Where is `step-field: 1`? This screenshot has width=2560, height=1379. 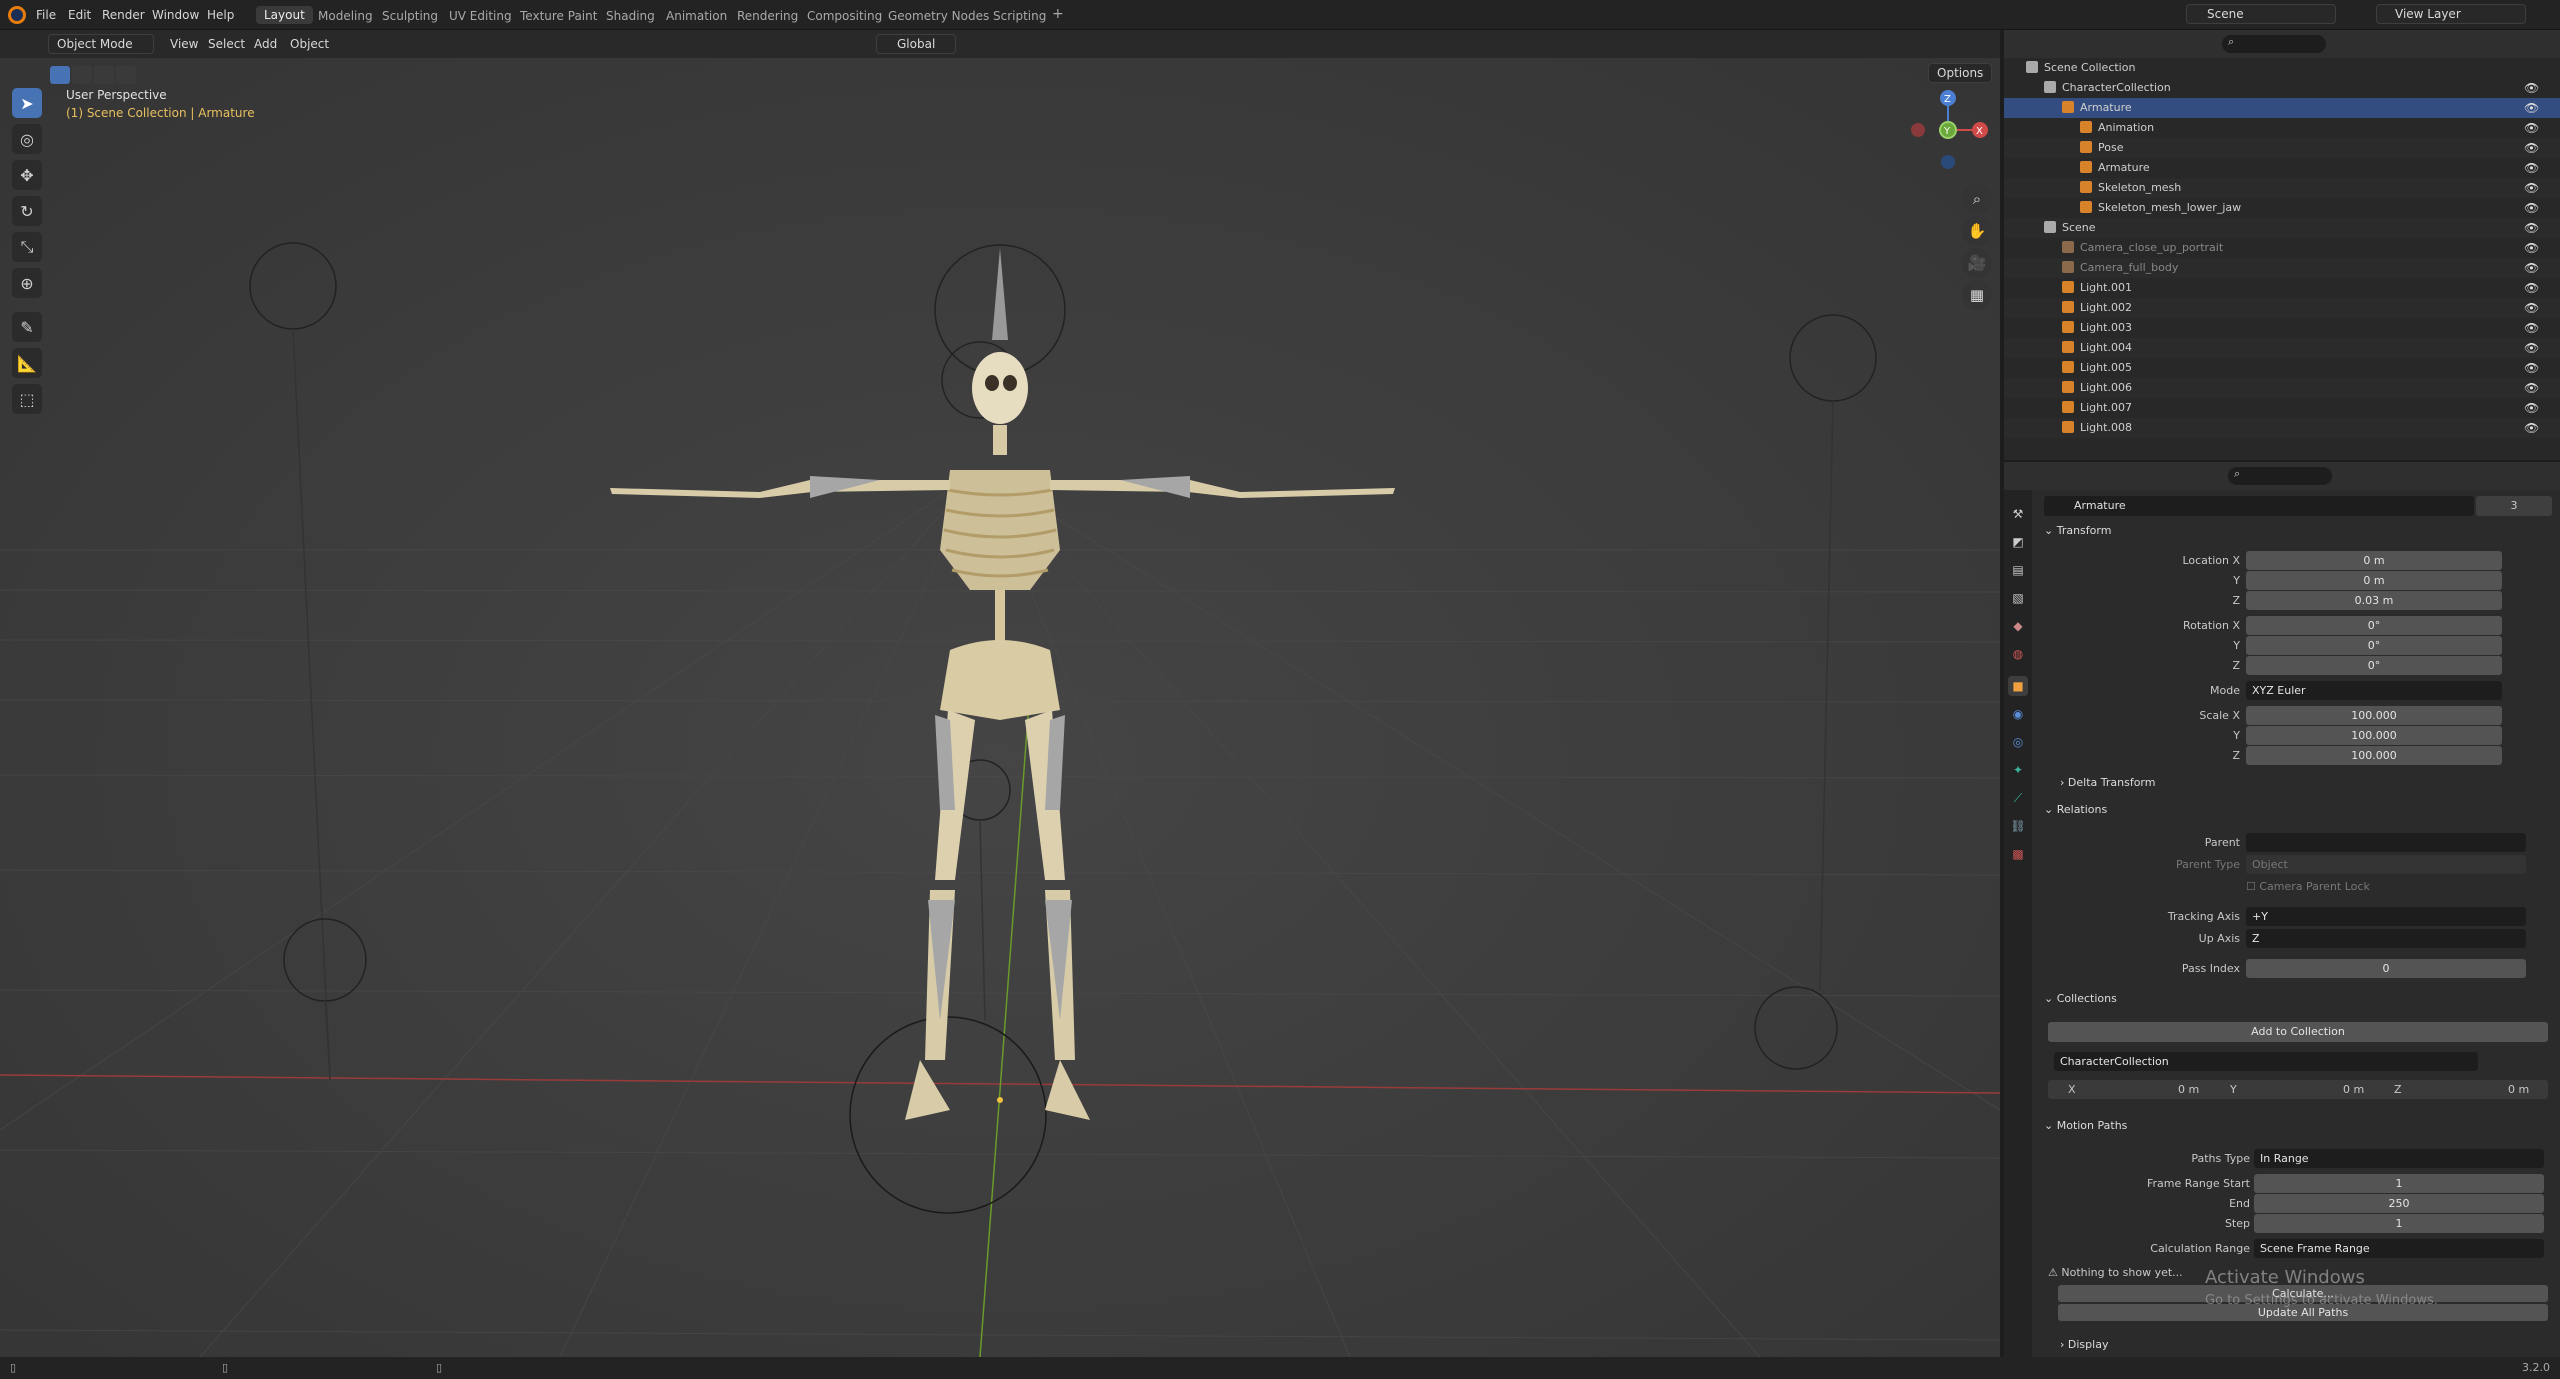 step-field: 1 is located at coordinates (2399, 1223).